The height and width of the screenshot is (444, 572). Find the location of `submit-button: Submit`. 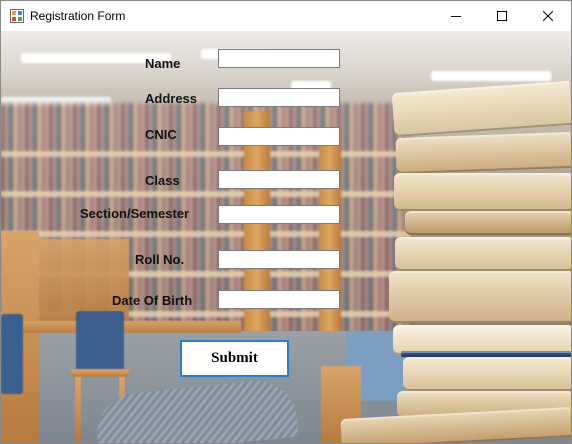

submit-button: Submit is located at coordinates (234, 358).